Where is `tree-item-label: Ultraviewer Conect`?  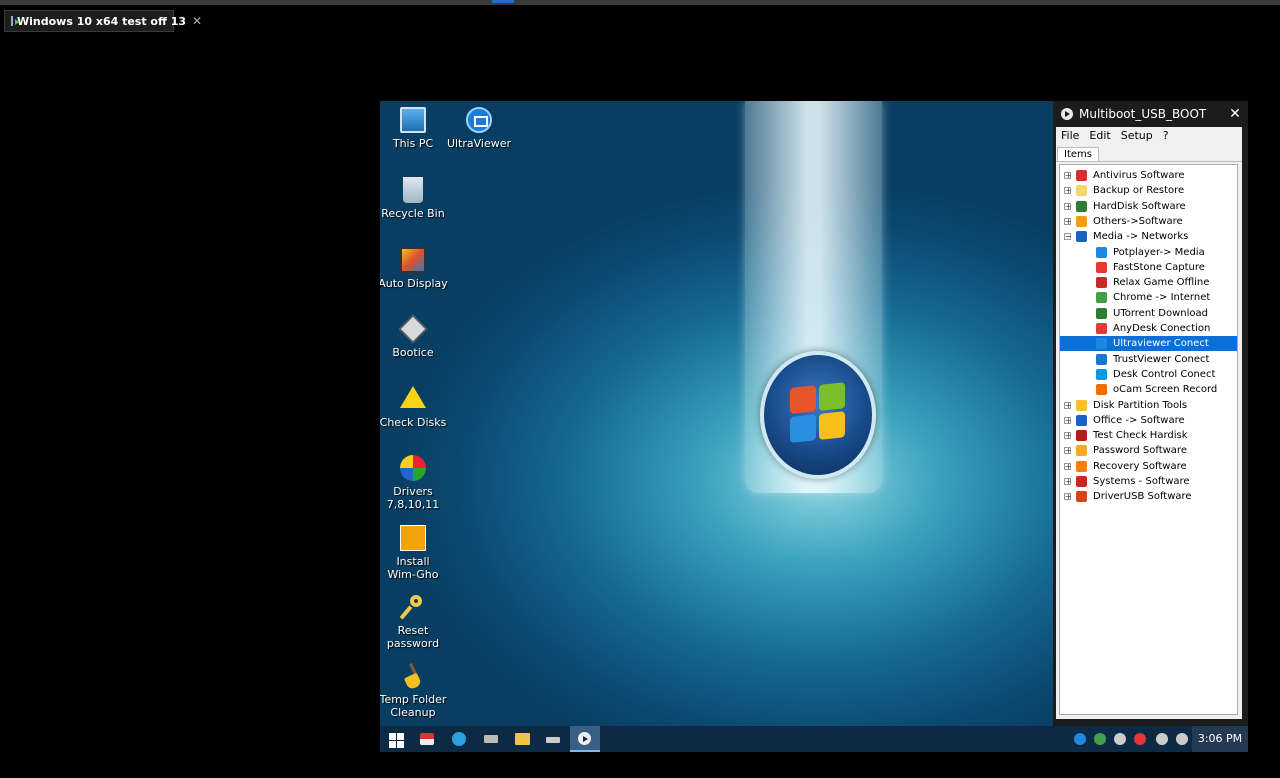 tree-item-label: Ultraviewer Conect is located at coordinates (1161, 344).